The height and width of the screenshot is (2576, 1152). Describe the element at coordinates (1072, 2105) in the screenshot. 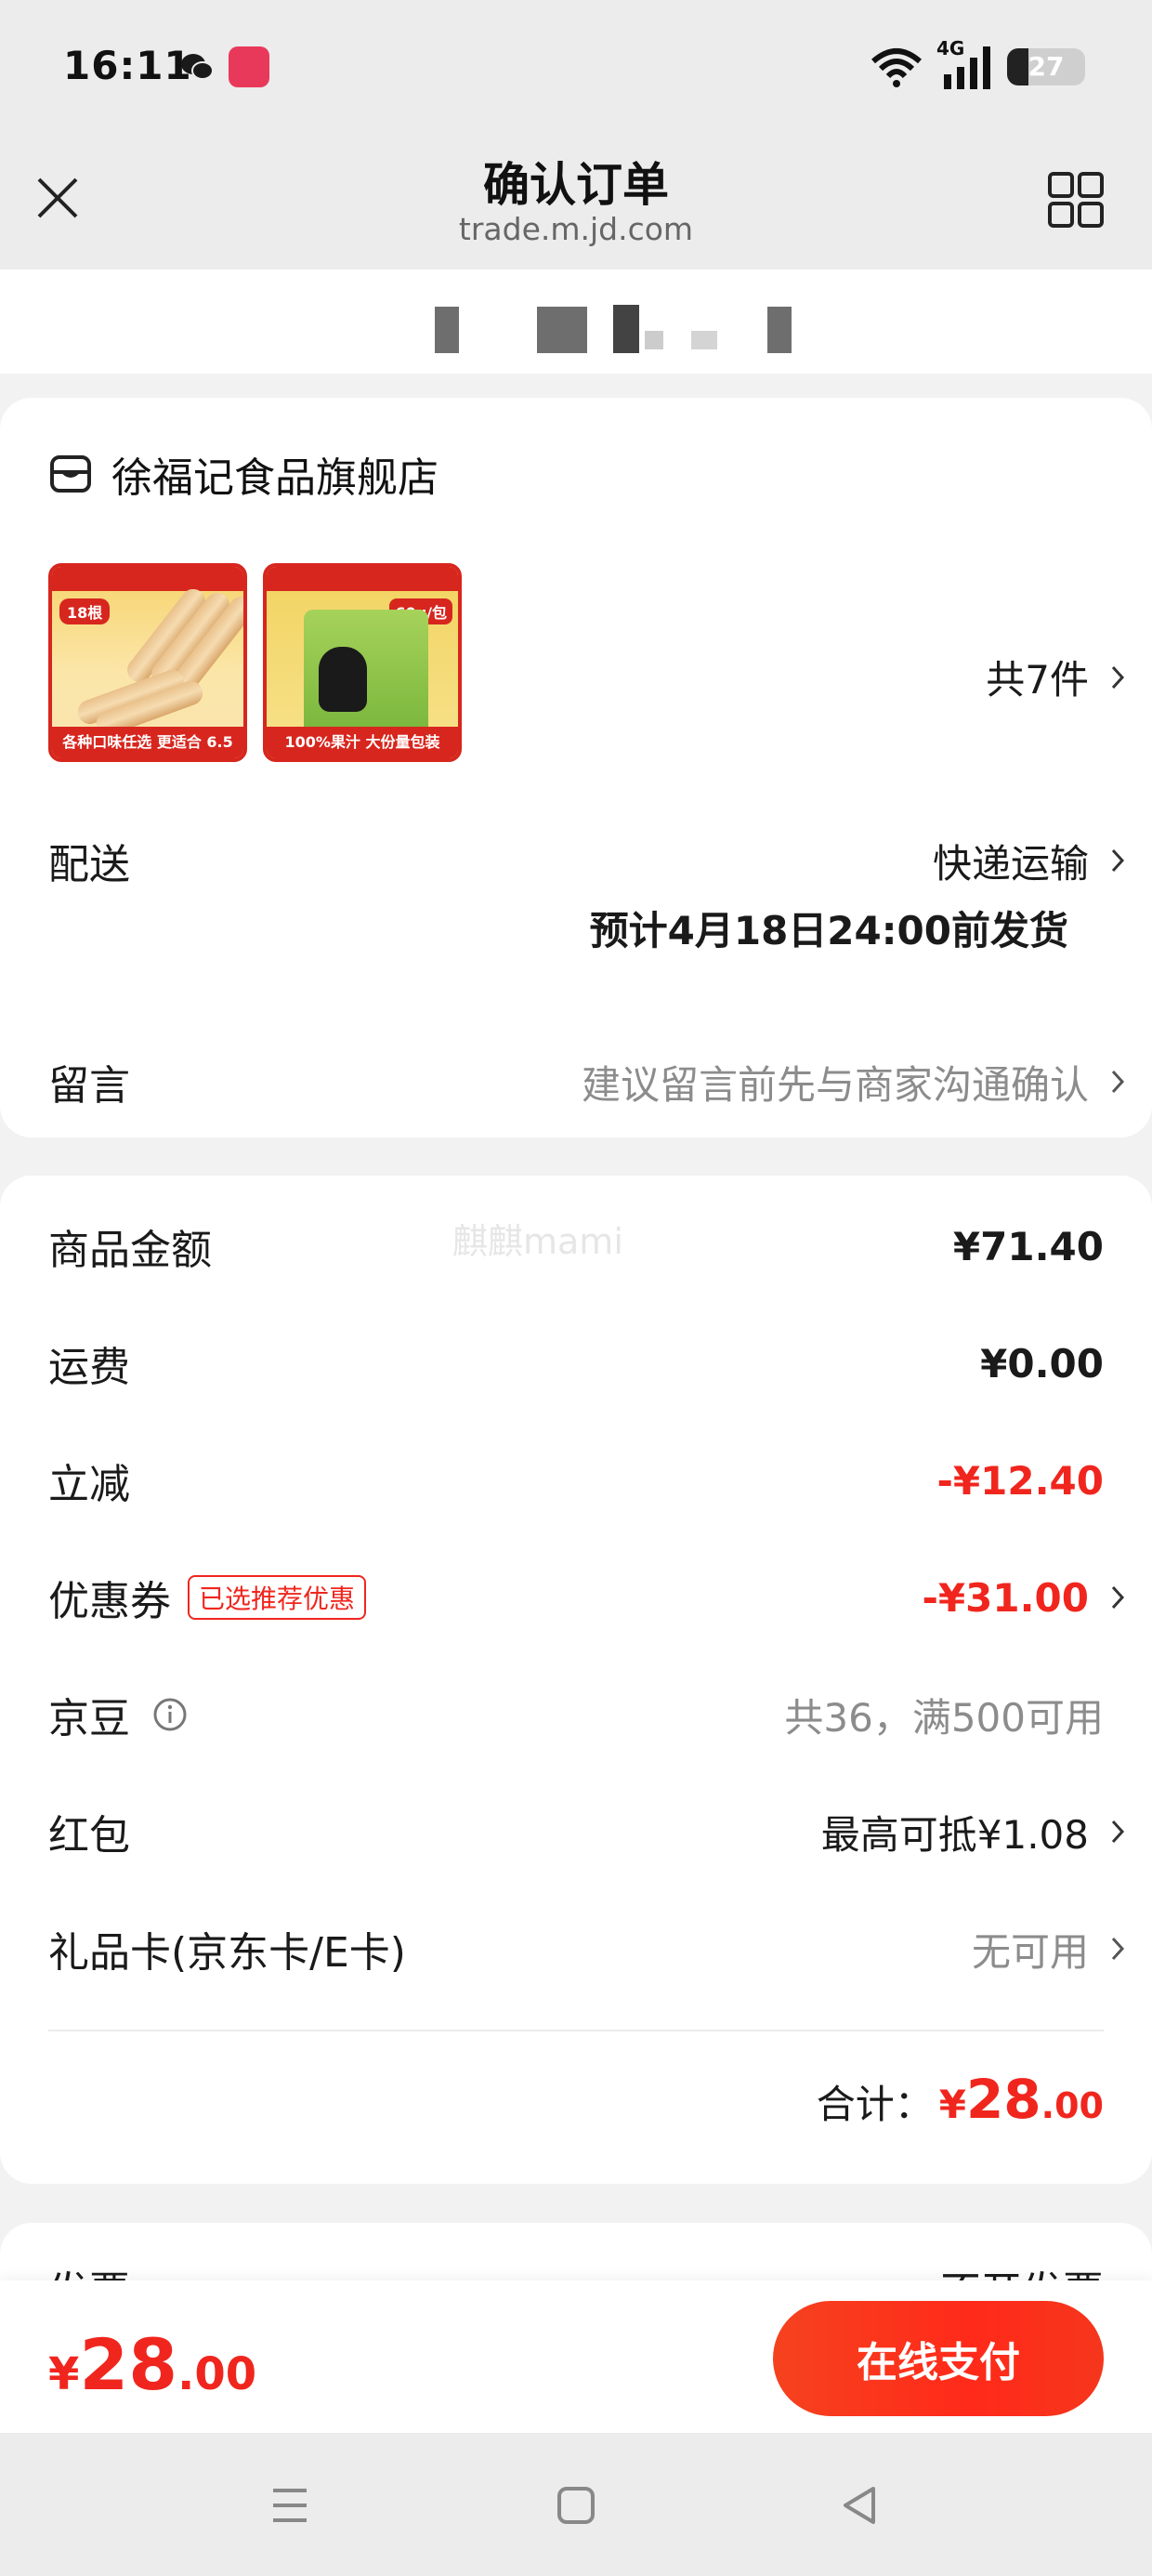

I see `total-decimal: .00` at that location.